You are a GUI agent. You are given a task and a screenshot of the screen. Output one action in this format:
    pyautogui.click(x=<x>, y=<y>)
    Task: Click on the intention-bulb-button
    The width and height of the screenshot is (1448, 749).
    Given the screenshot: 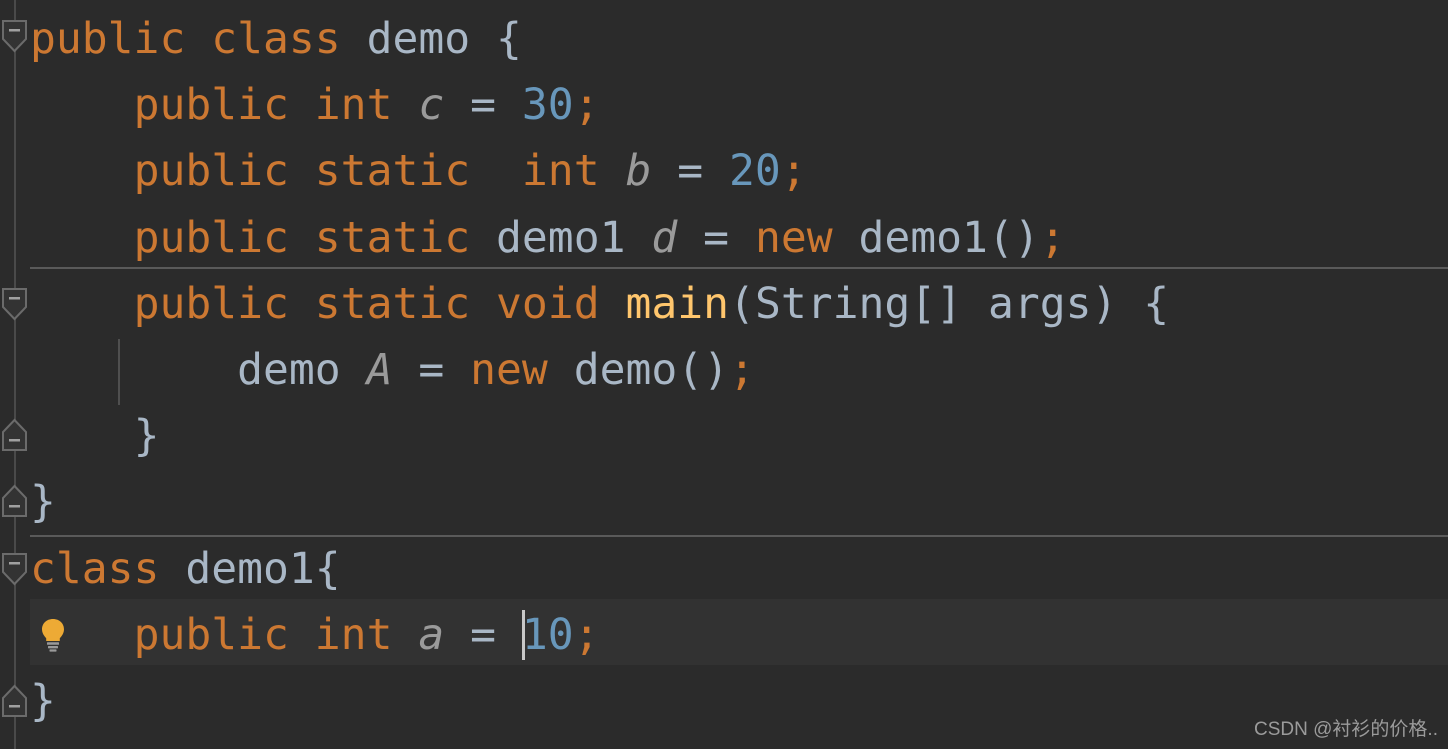 What is the action you would take?
    pyautogui.click(x=53, y=636)
    